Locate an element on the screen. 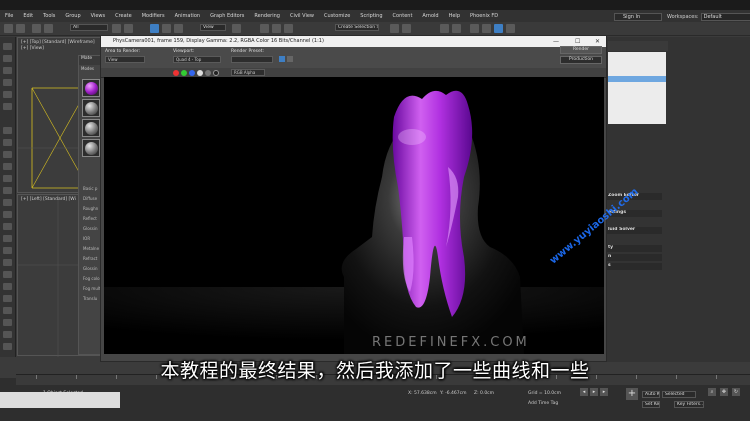 This screenshot has width=750, height=421. production-dropdown: Production is located at coordinates (581, 60).